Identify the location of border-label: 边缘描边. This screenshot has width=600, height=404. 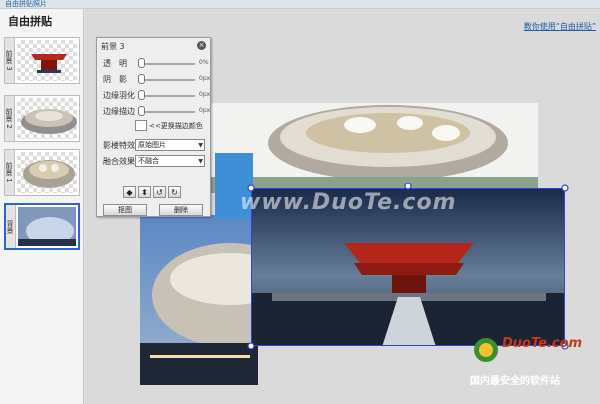
(119, 111).